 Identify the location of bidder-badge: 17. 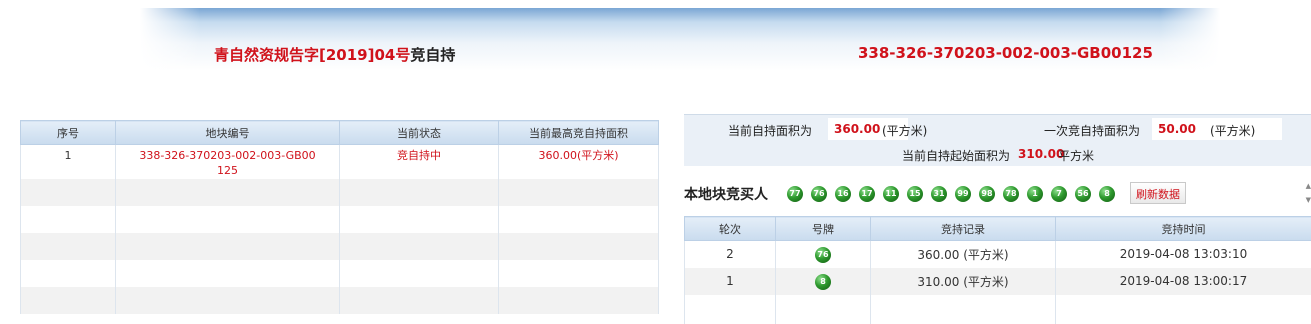
(867, 194).